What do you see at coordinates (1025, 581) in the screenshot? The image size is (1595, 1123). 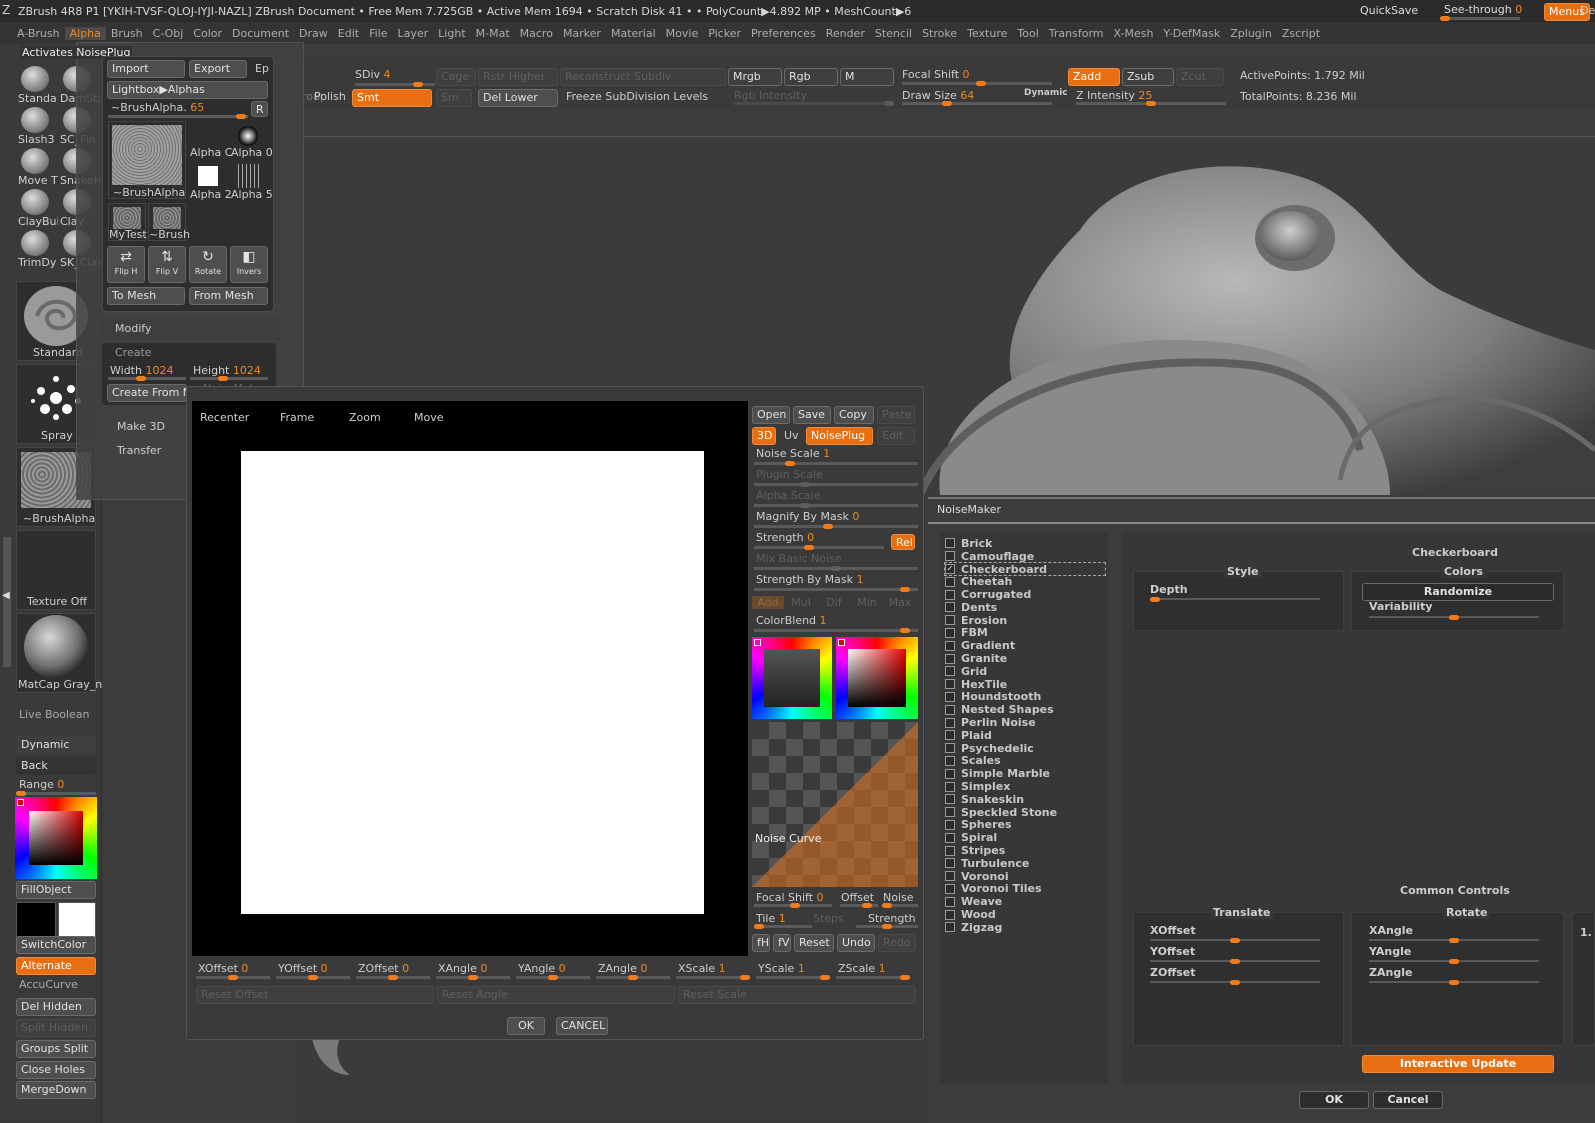 I see `noise-type-cheetah: Cheetah` at bounding box center [1025, 581].